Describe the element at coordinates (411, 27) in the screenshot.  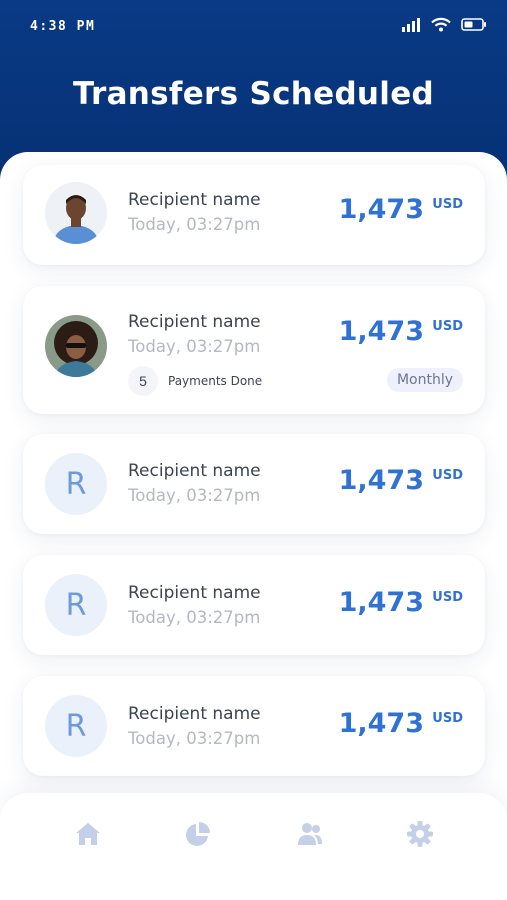
I see `signal-icon` at that location.